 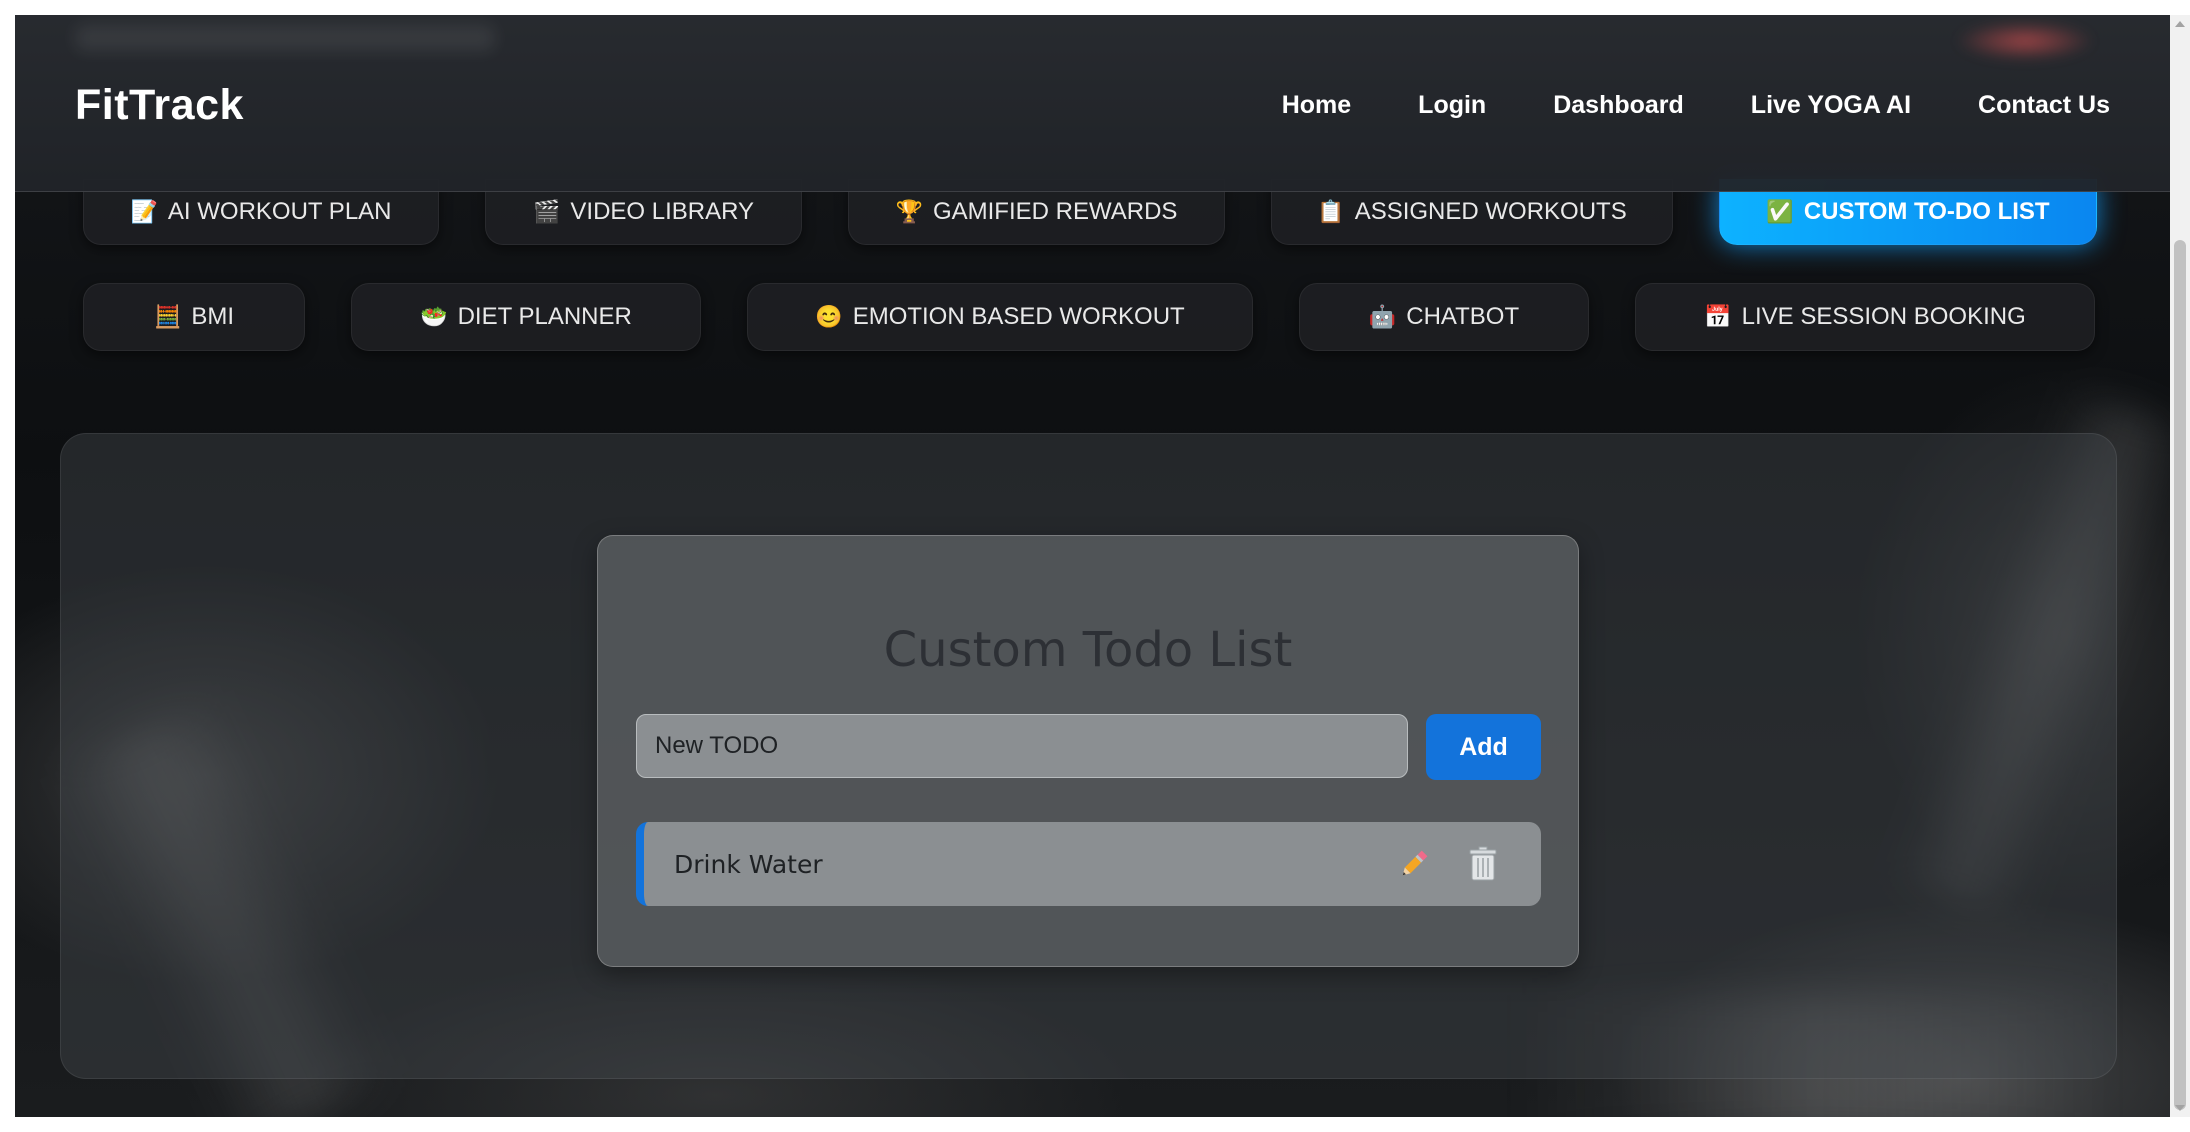 What do you see at coordinates (2044, 105) in the screenshot?
I see `nav-link-contact-us: Contact Us` at bounding box center [2044, 105].